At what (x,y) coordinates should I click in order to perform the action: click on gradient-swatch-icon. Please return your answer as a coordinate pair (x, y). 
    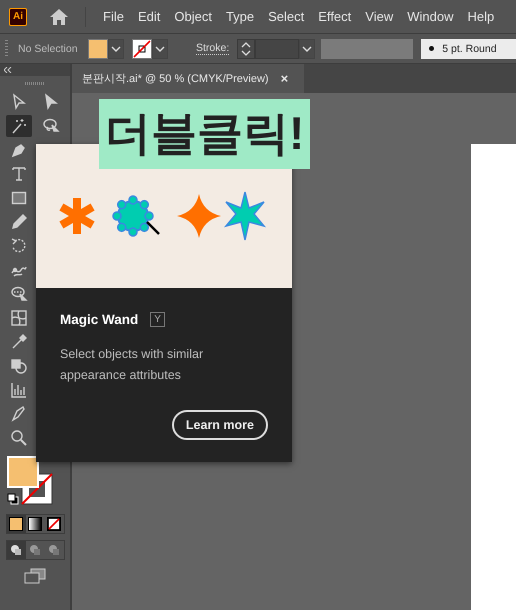
    Looking at the image, I should click on (35, 524).